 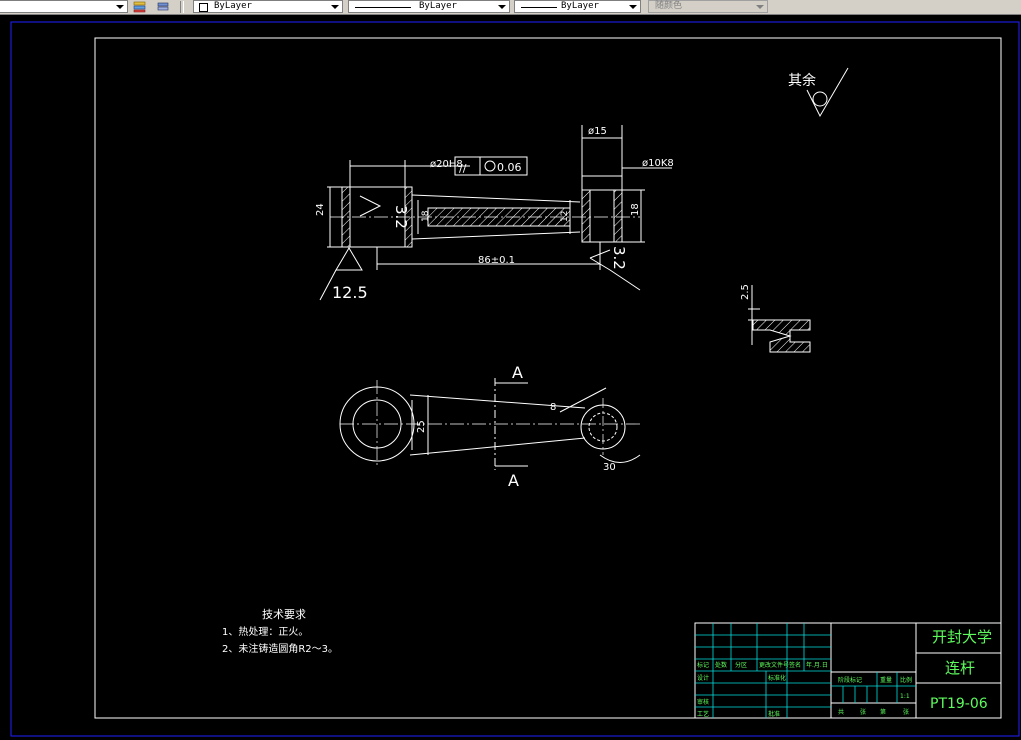 I want to click on lineweight-label: ByLayer, so click(x=580, y=6).